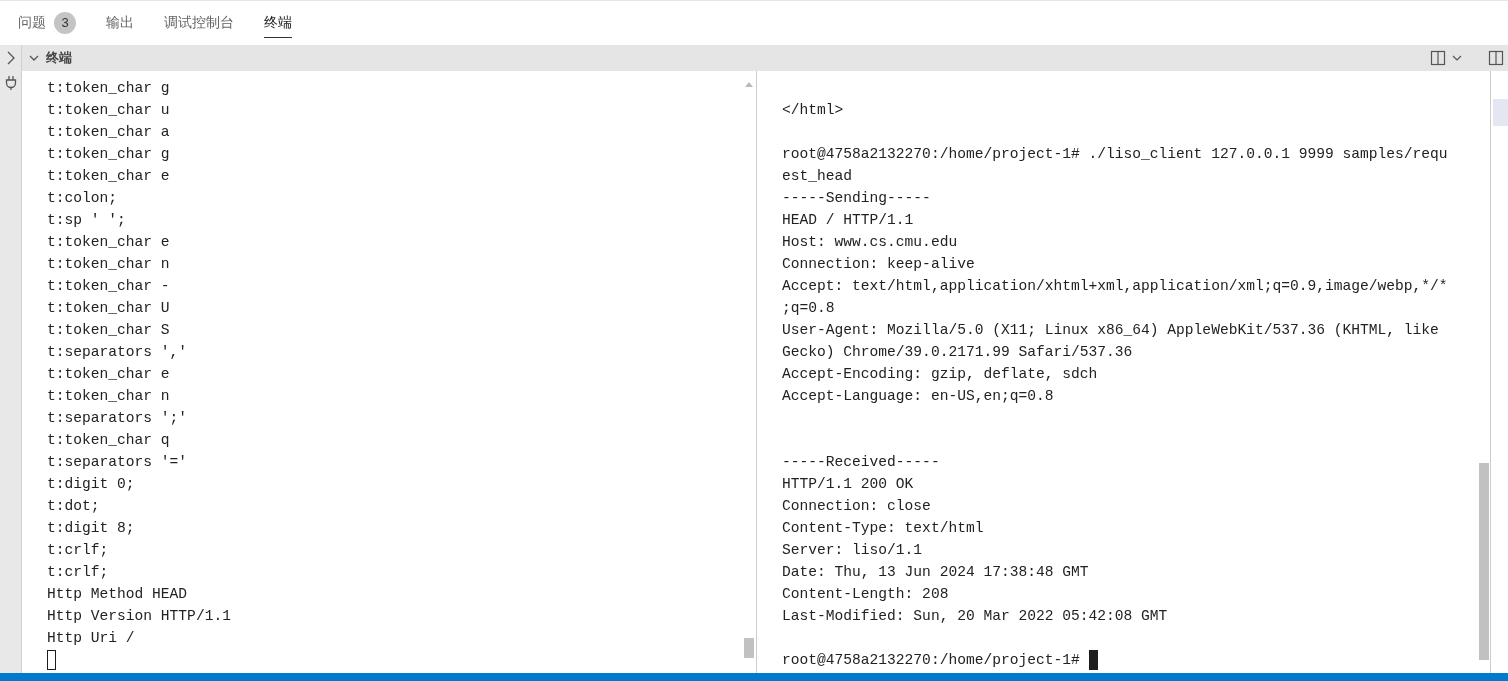 The height and width of the screenshot is (681, 1508). Describe the element at coordinates (1500, 112) in the screenshot. I see `overview-marker` at that location.